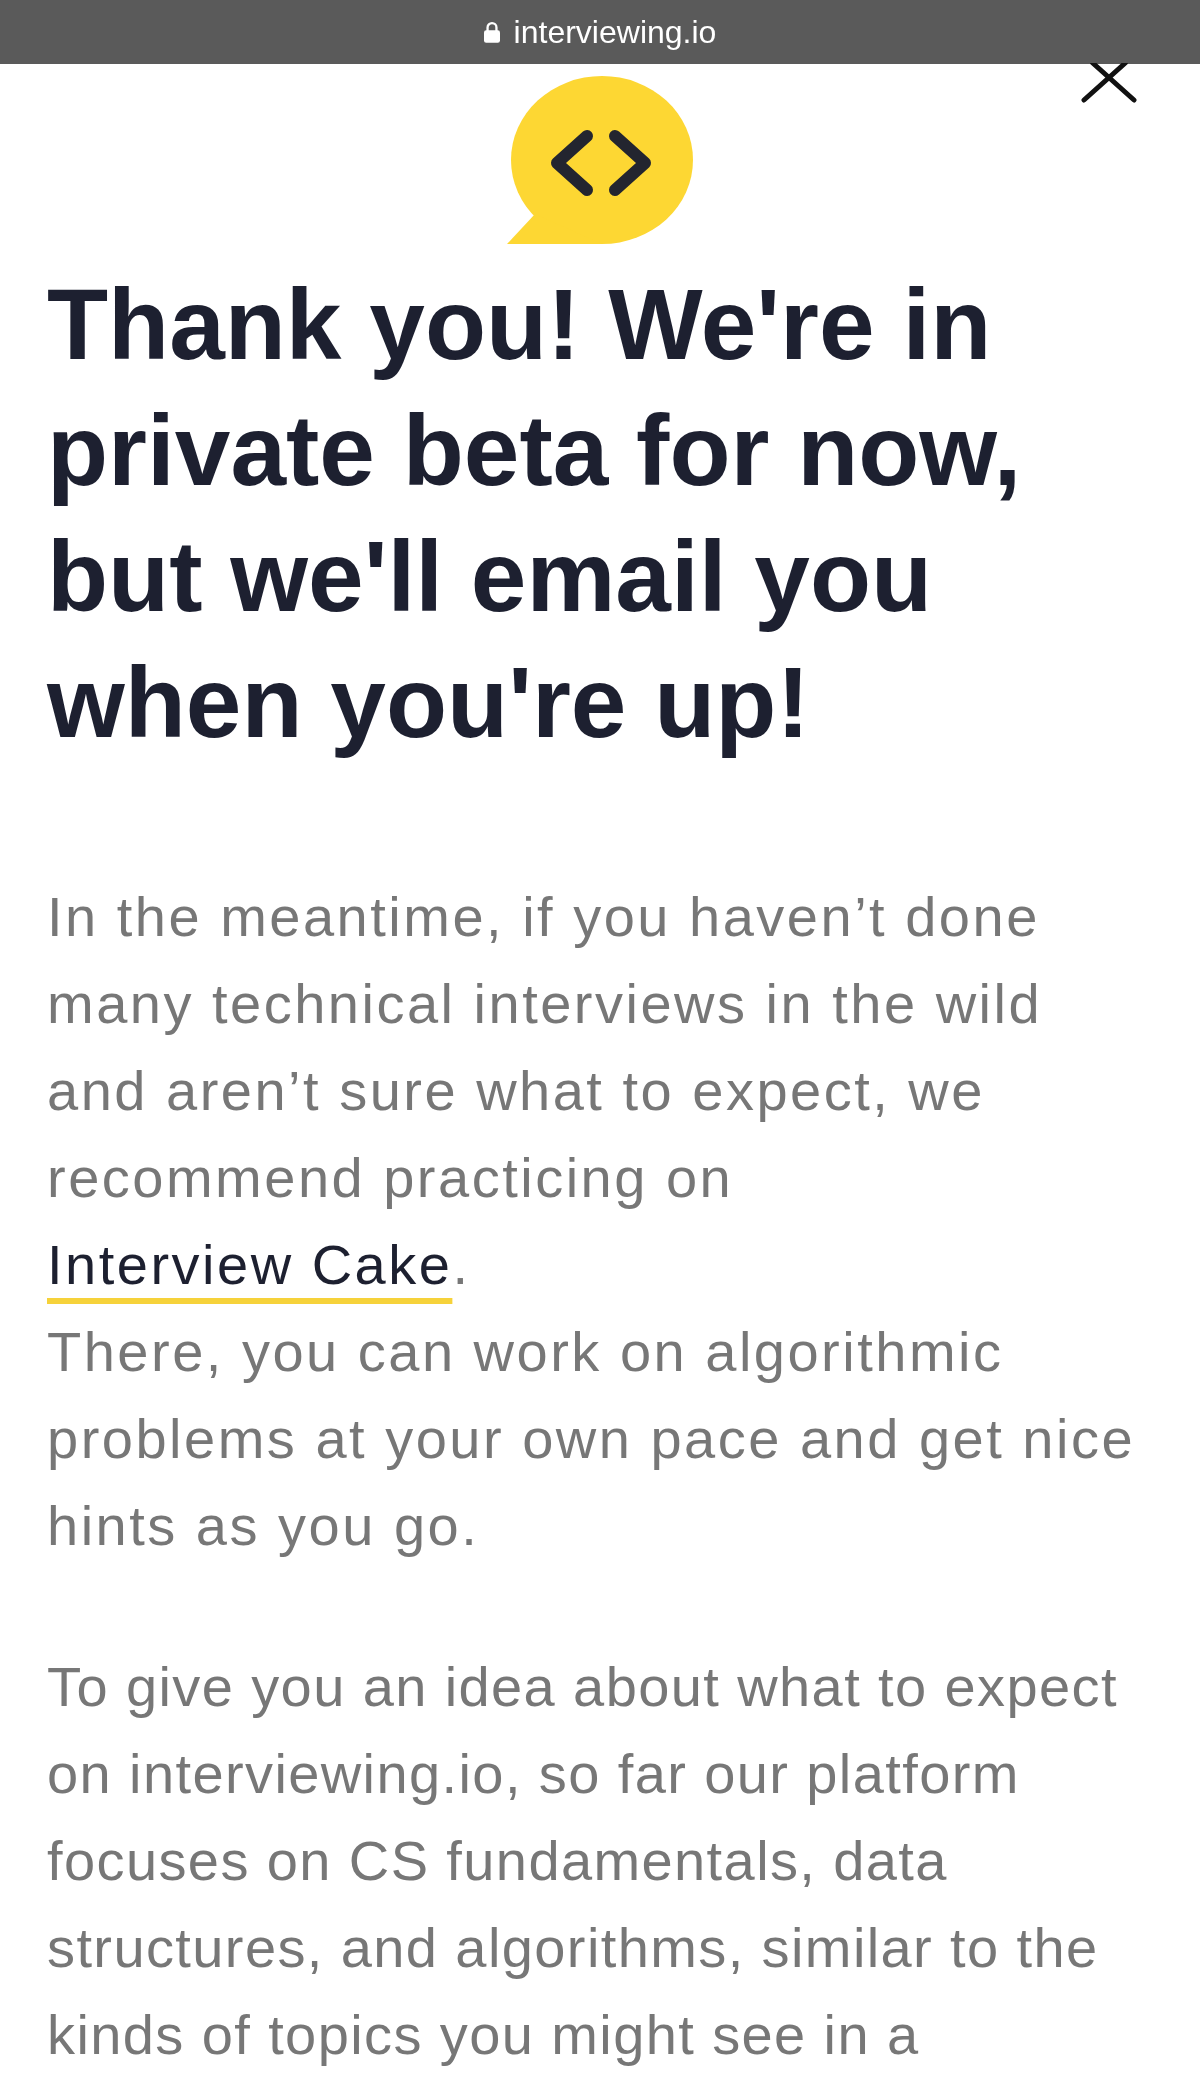 The image size is (1200, 2082). What do you see at coordinates (592, 1439) in the screenshot?
I see `paragraph: There, you can work on algorithmic problems at your own pace and get nice hints as you go.` at bounding box center [592, 1439].